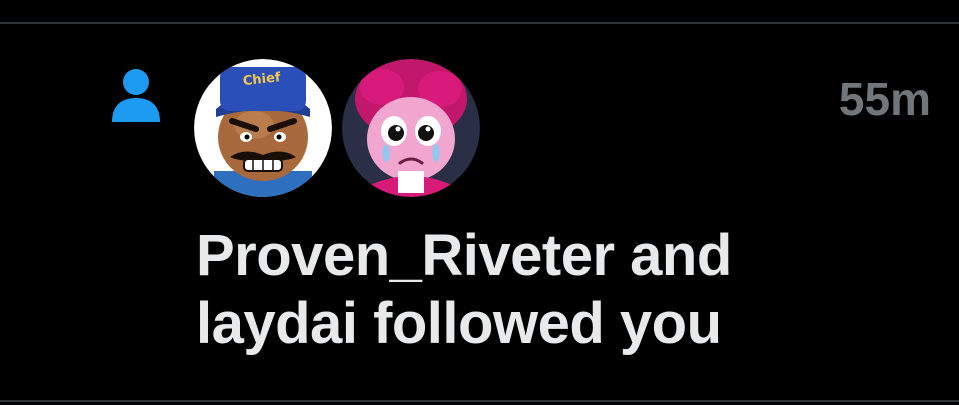 The width and height of the screenshot is (959, 405). Describe the element at coordinates (681, 255) in the screenshot. I see `connector-text: and` at that location.